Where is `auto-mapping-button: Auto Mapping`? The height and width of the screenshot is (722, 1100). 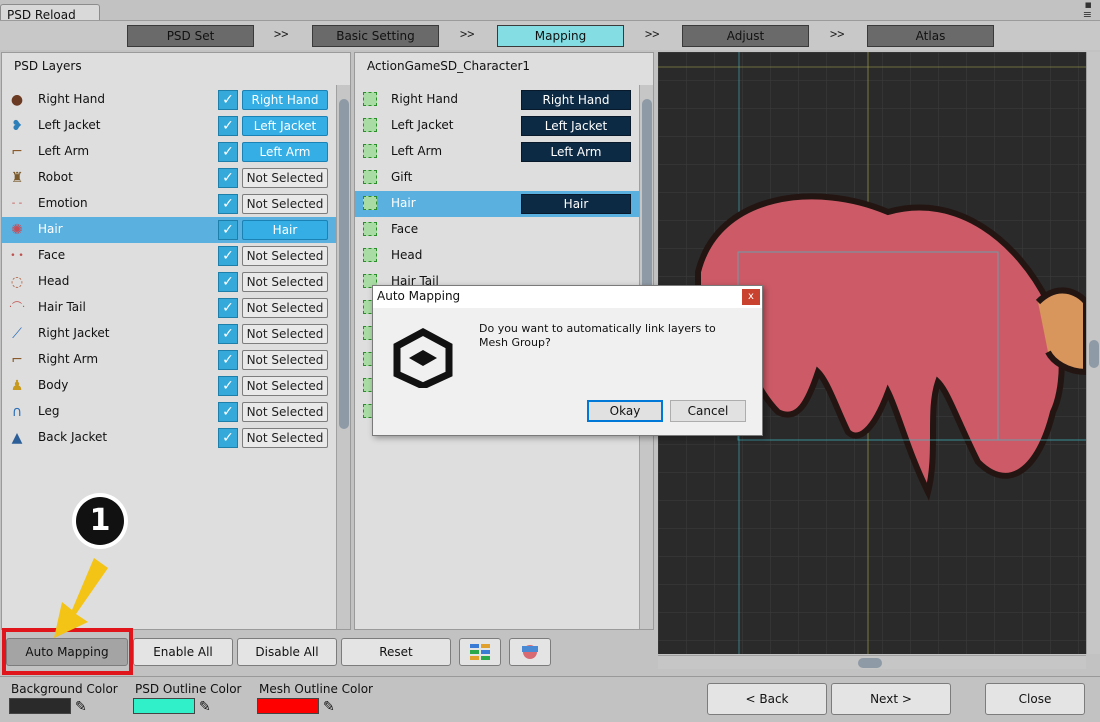
auto-mapping-button: Auto Mapping is located at coordinates (67, 652).